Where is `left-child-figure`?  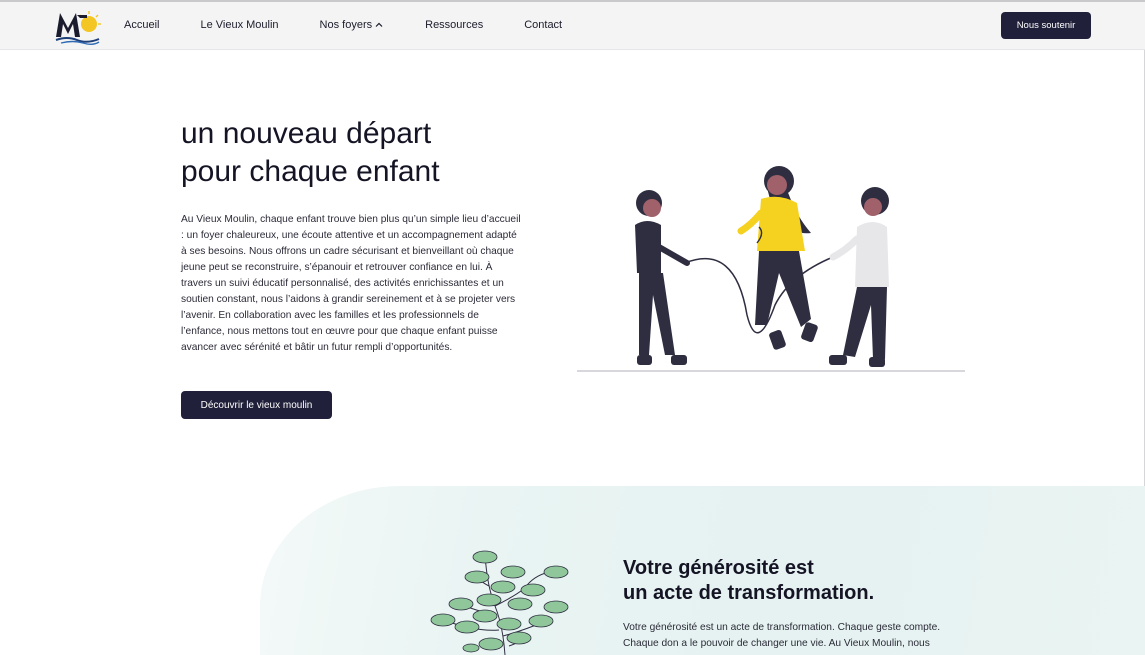
left-child-figure is located at coordinates (662, 277).